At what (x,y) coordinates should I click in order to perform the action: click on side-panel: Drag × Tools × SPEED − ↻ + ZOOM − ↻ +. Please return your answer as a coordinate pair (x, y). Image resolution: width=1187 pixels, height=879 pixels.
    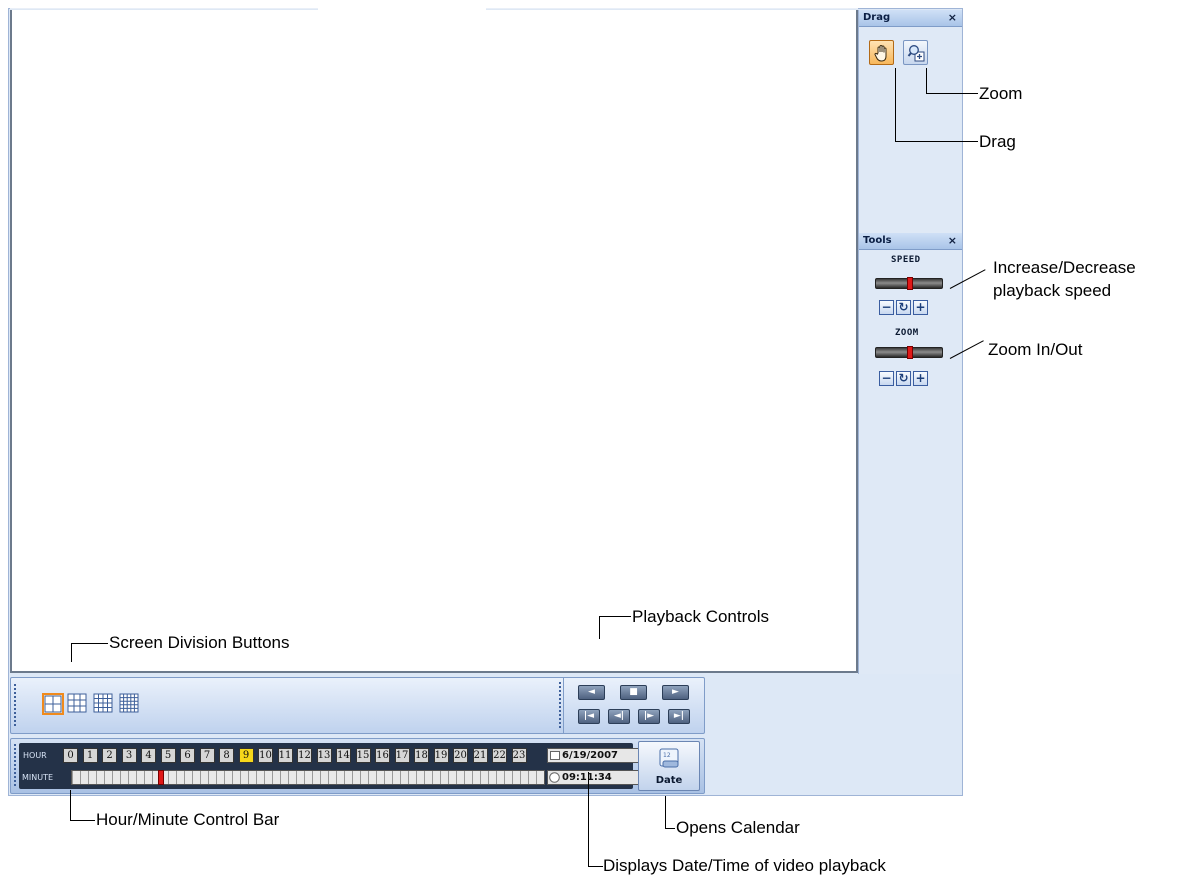
    Looking at the image, I should click on (910, 342).